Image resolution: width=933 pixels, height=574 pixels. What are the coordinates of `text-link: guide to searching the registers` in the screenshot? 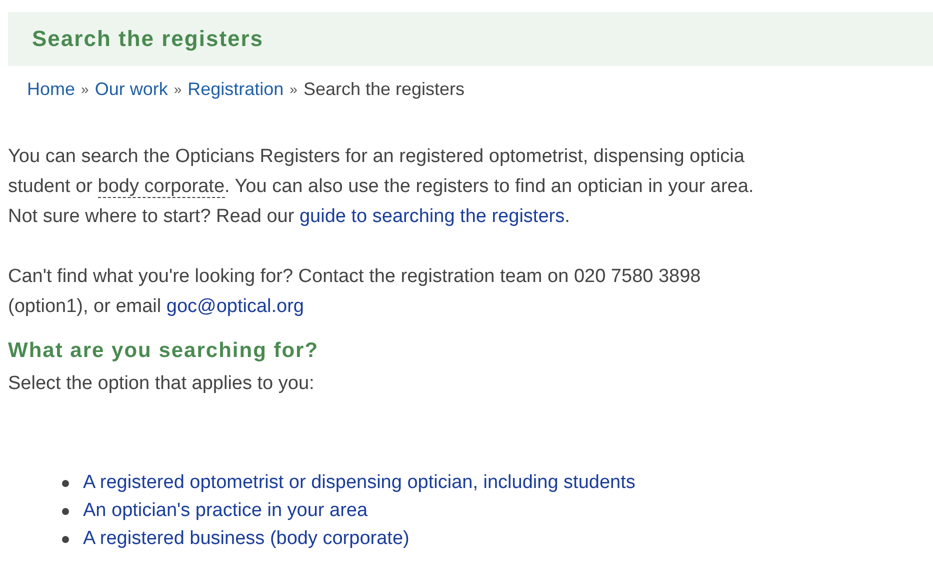 It's located at (432, 216).